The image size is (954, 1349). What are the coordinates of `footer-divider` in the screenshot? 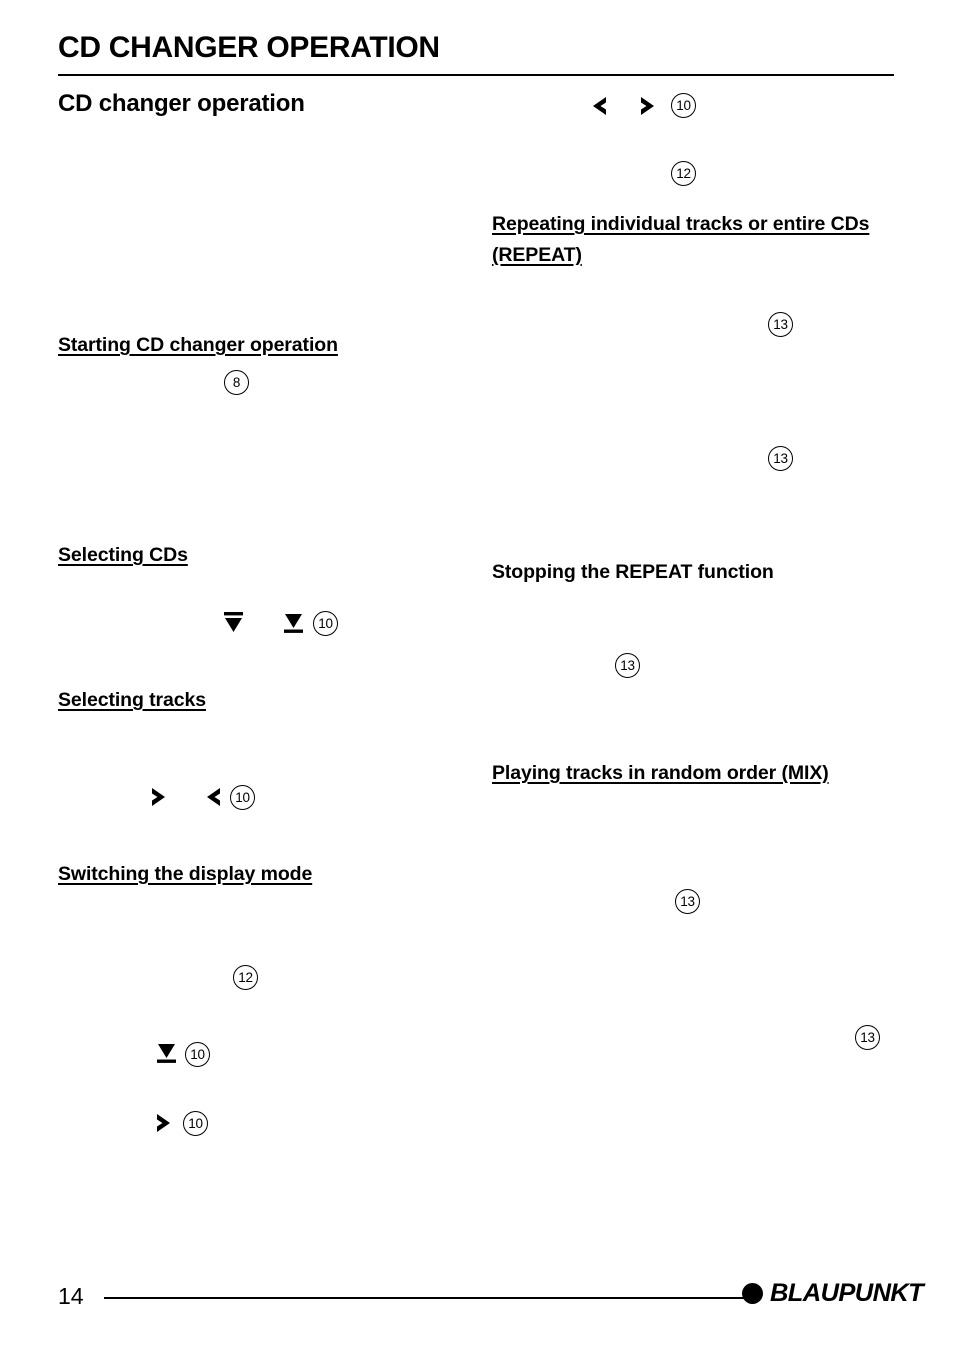 It's located at (427, 1298).